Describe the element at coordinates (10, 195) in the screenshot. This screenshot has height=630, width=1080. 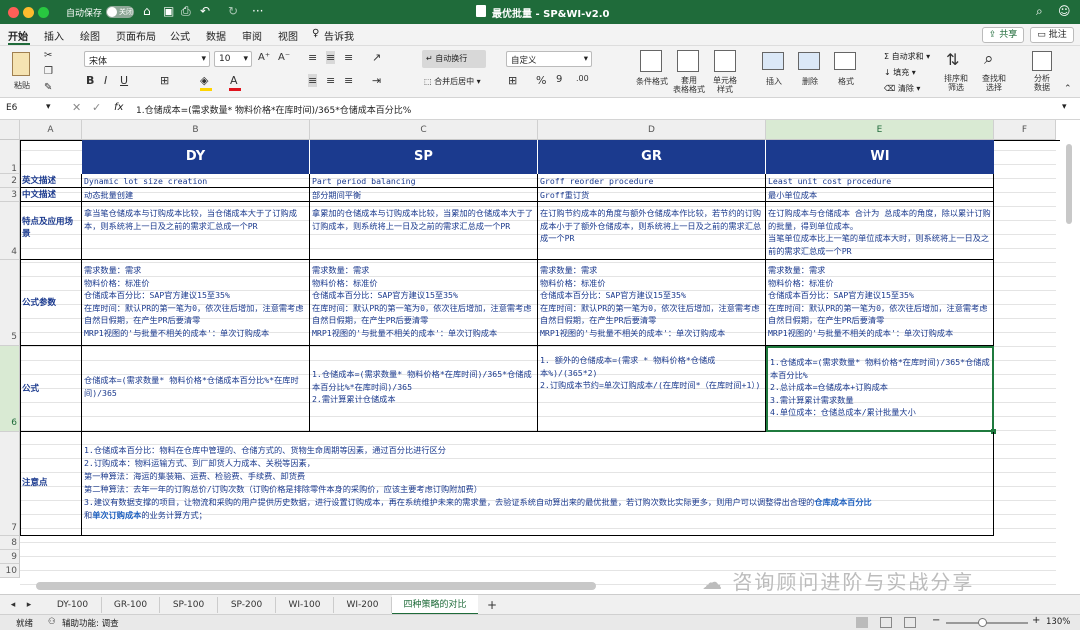
I see `row-header-3: 3` at that location.